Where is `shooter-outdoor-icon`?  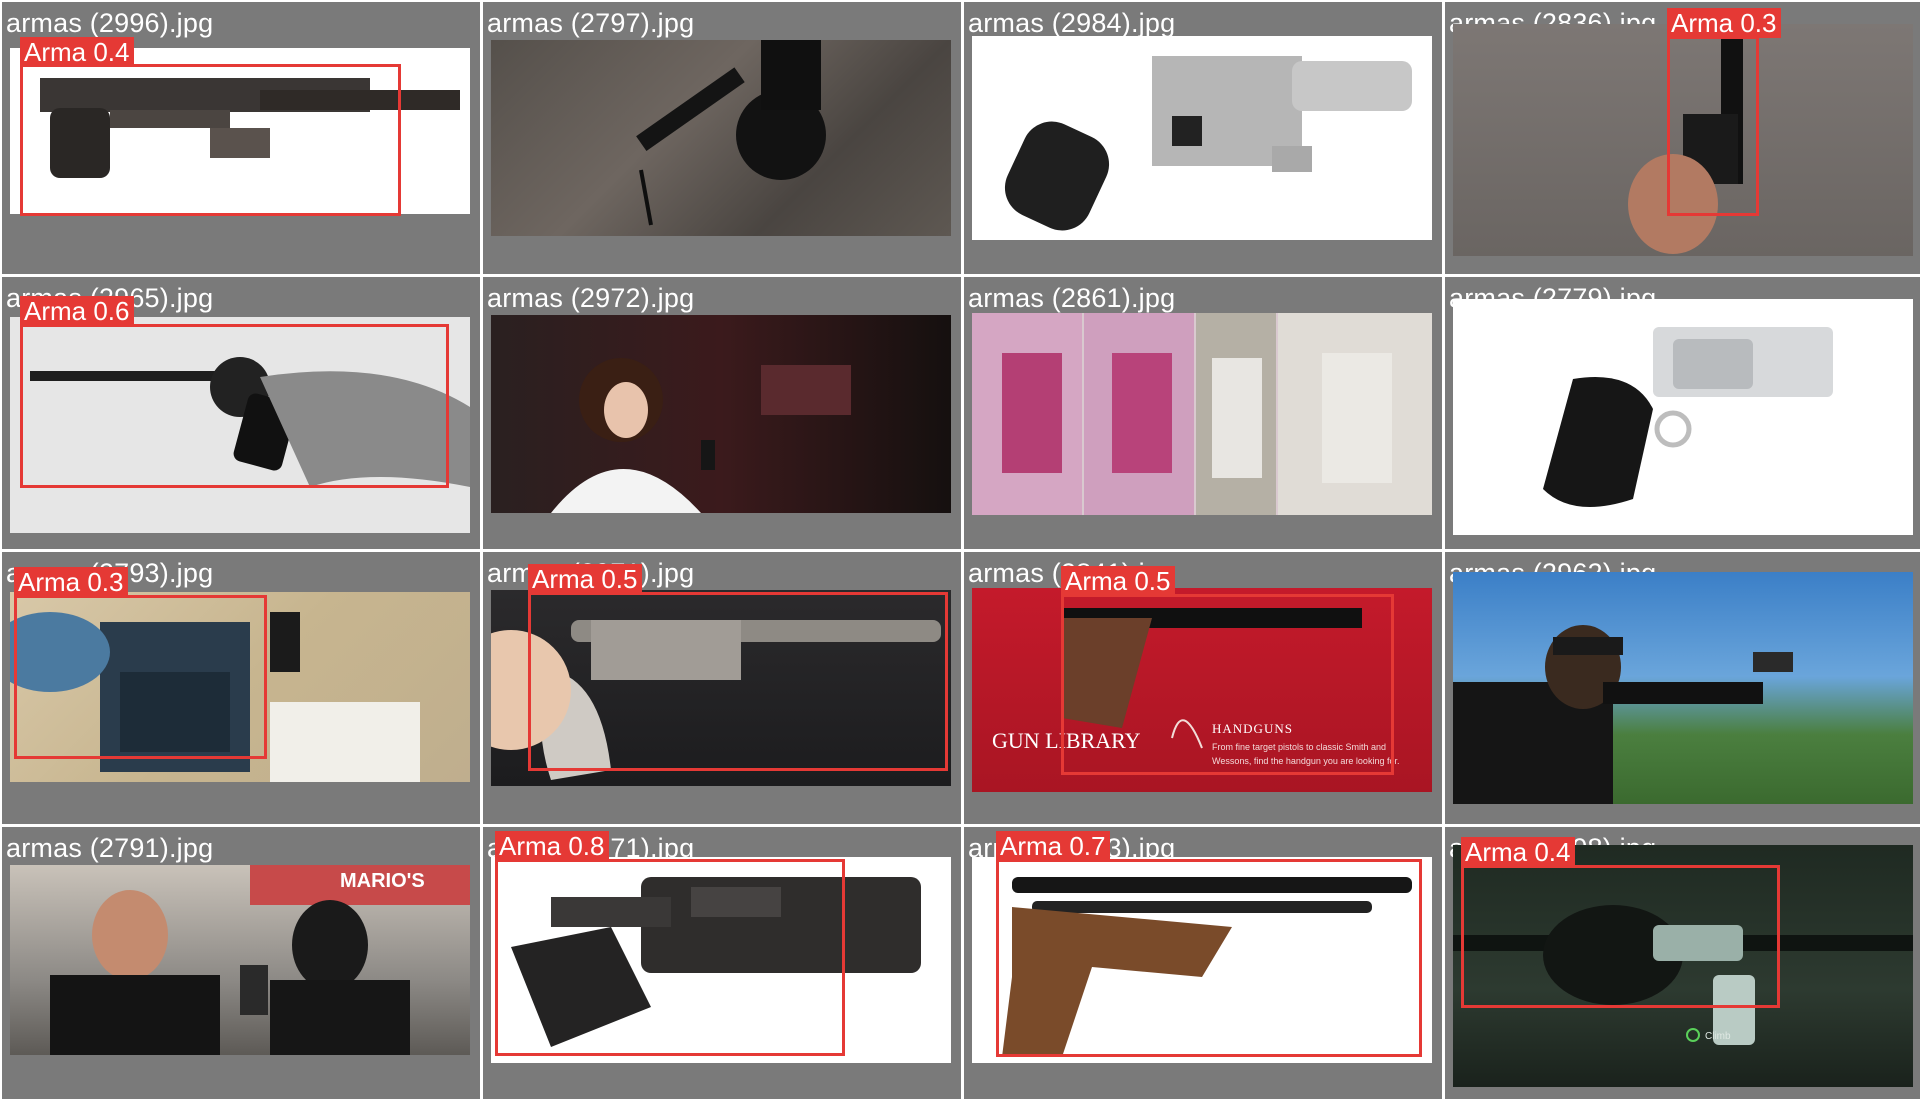
shooter-outdoor-icon is located at coordinates (1623, 714).